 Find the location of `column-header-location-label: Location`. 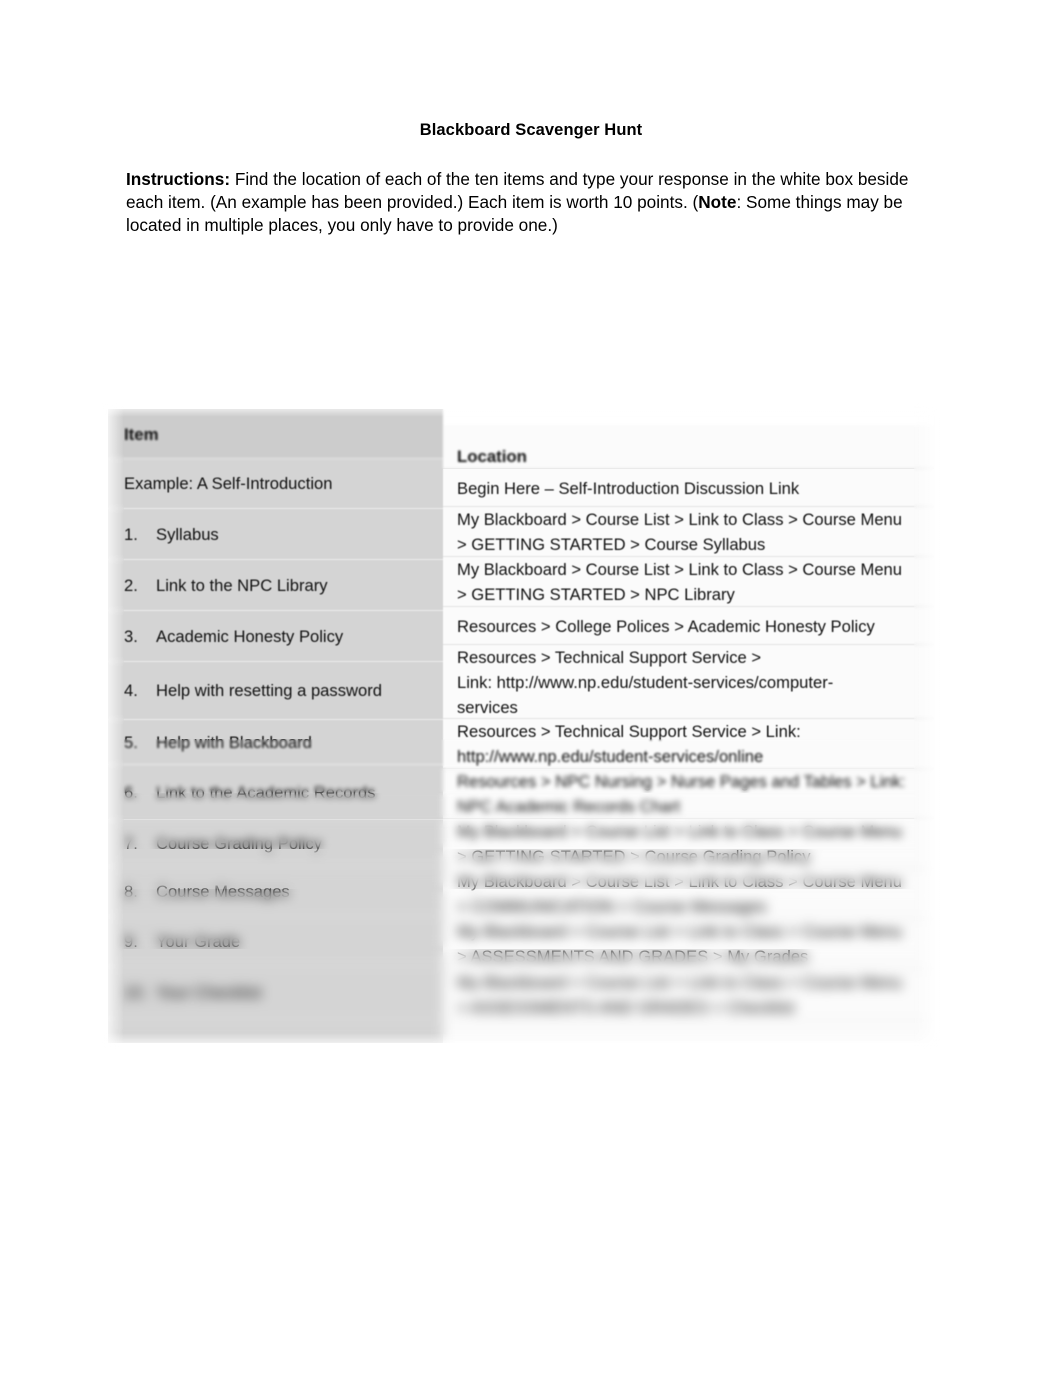

column-header-location-label: Location is located at coordinates (492, 456).